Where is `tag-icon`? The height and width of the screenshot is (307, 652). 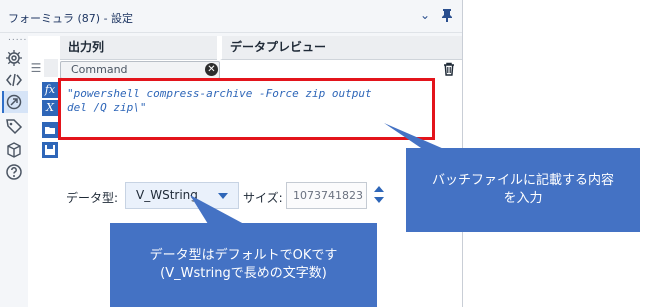
tag-icon is located at coordinates (14, 126).